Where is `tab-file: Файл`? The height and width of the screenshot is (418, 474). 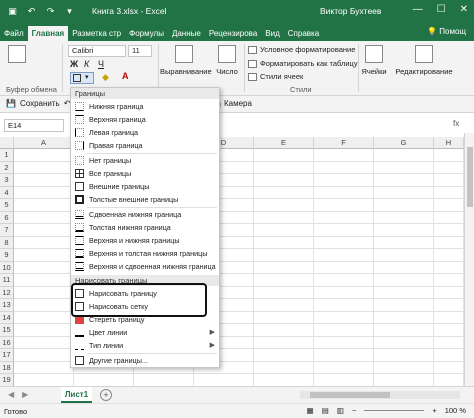
tab-file: Файл is located at coordinates (14, 33).